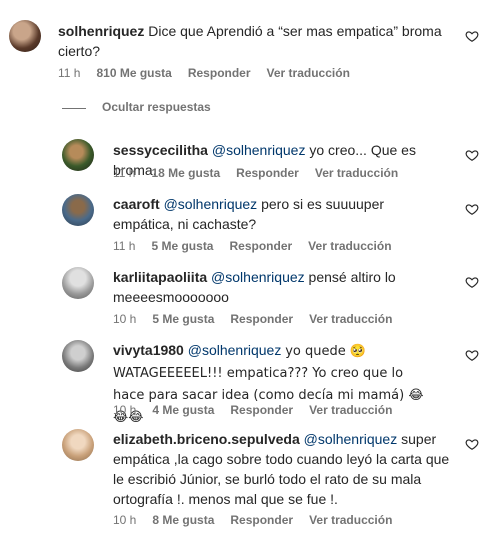  I want to click on username: elizabeth.briceno.sepulveda, so click(206, 439).